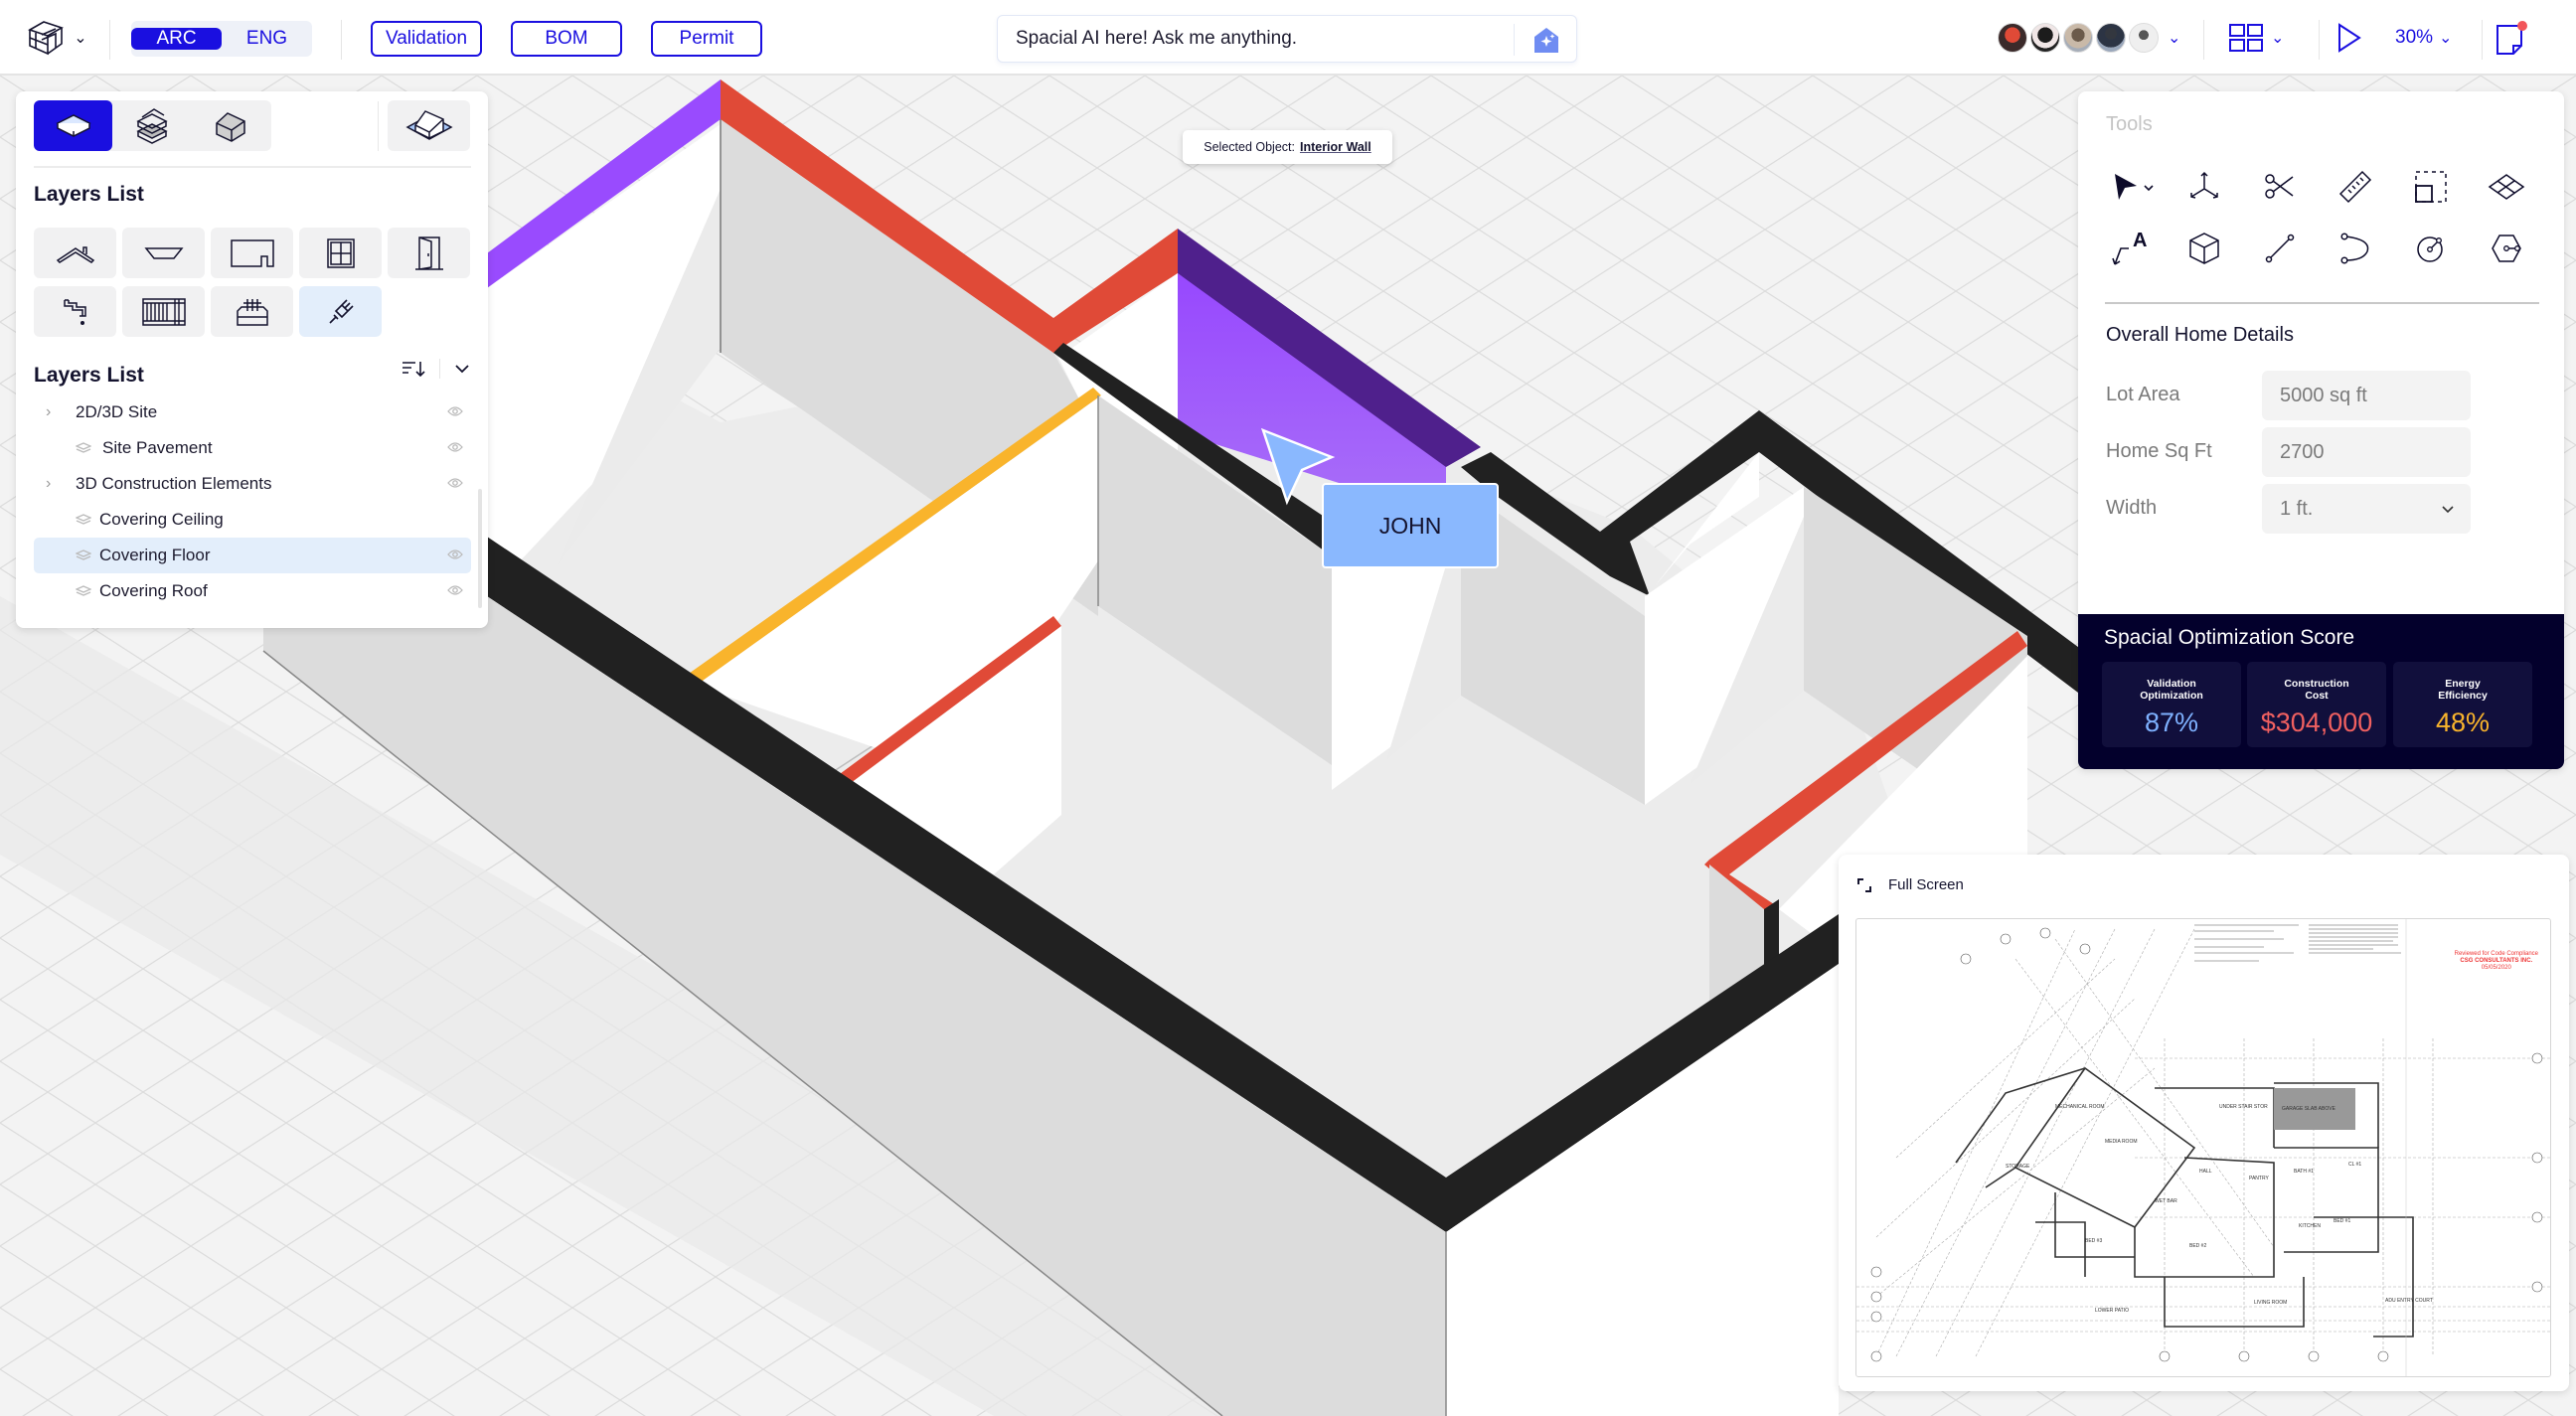  I want to click on text-annotation-icon: A, so click(2129, 248).